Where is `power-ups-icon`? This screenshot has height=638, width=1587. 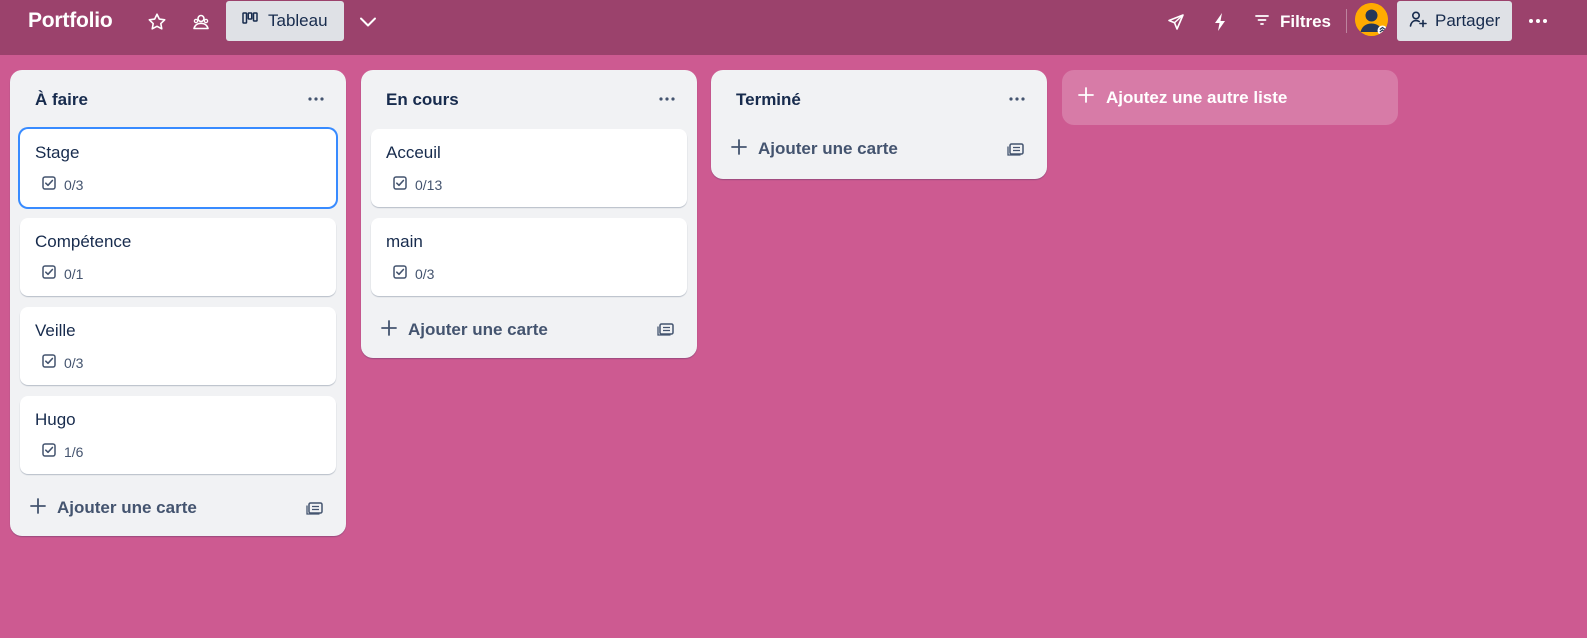 power-ups-icon is located at coordinates (1176, 22).